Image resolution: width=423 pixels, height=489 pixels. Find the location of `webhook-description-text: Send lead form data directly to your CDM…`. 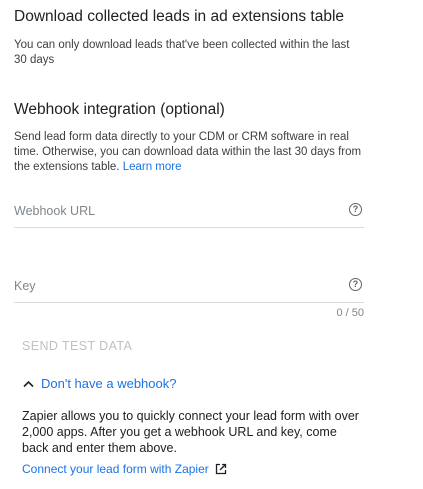

webhook-description-text: Send lead form data directly to your CDM… is located at coordinates (188, 152).